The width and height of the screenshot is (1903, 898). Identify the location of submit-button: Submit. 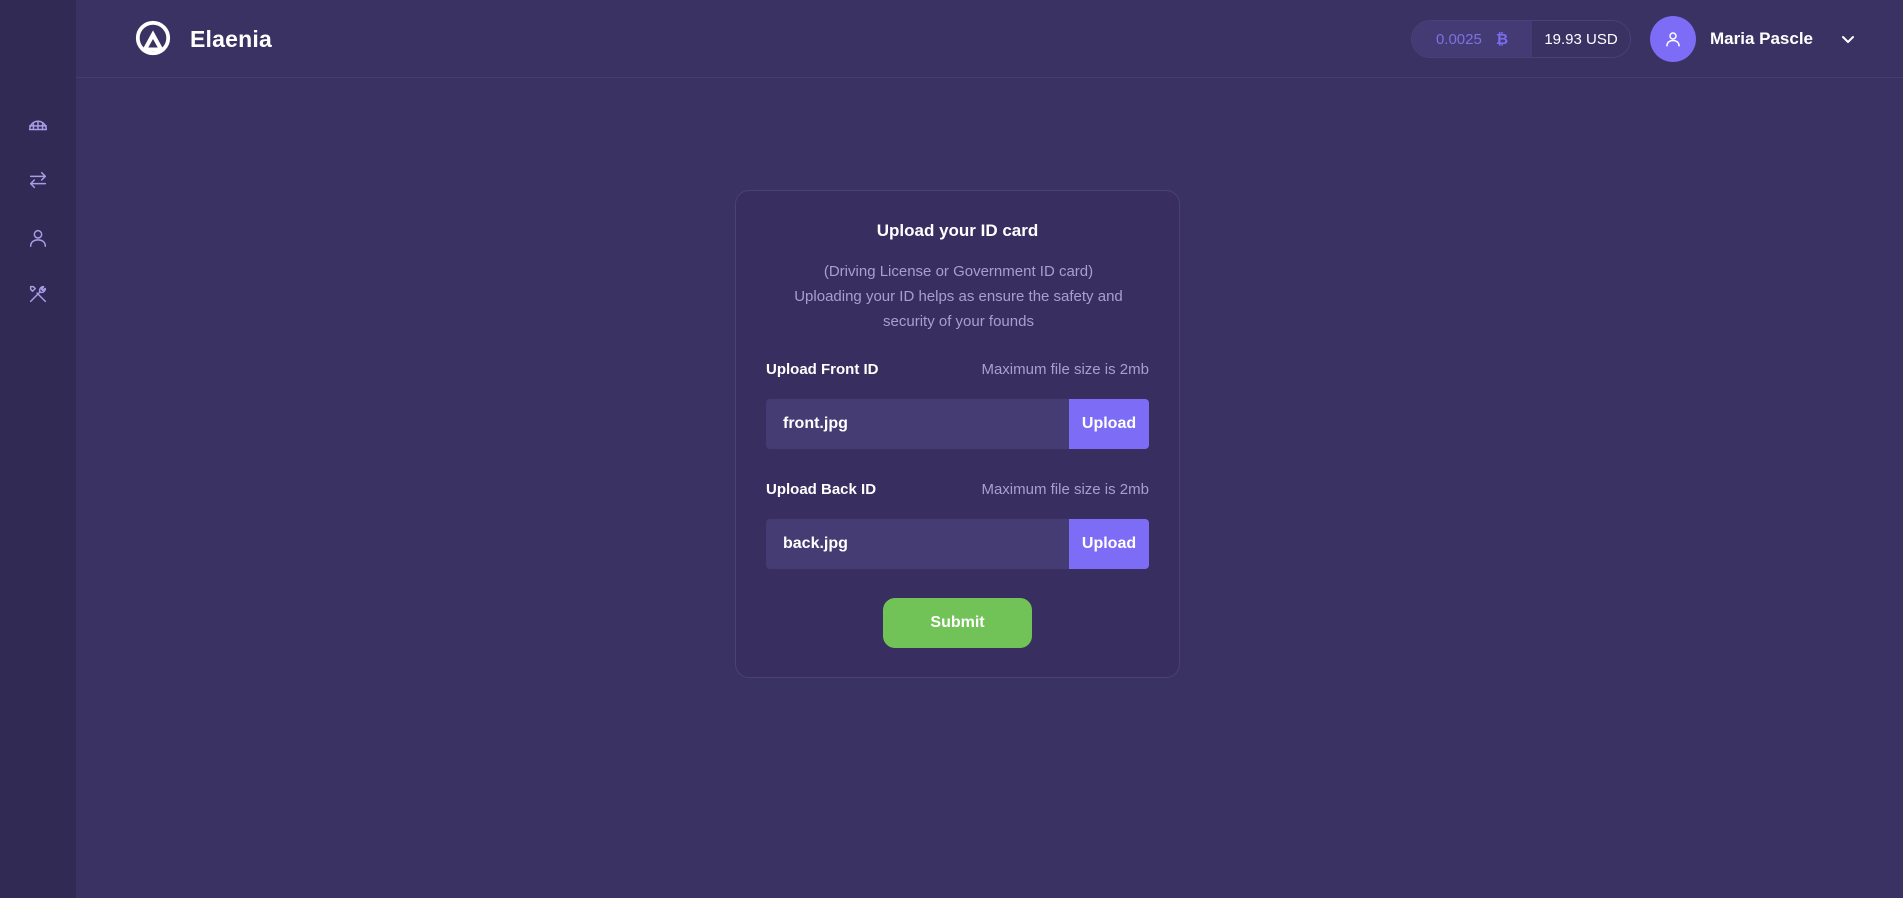
(957, 623).